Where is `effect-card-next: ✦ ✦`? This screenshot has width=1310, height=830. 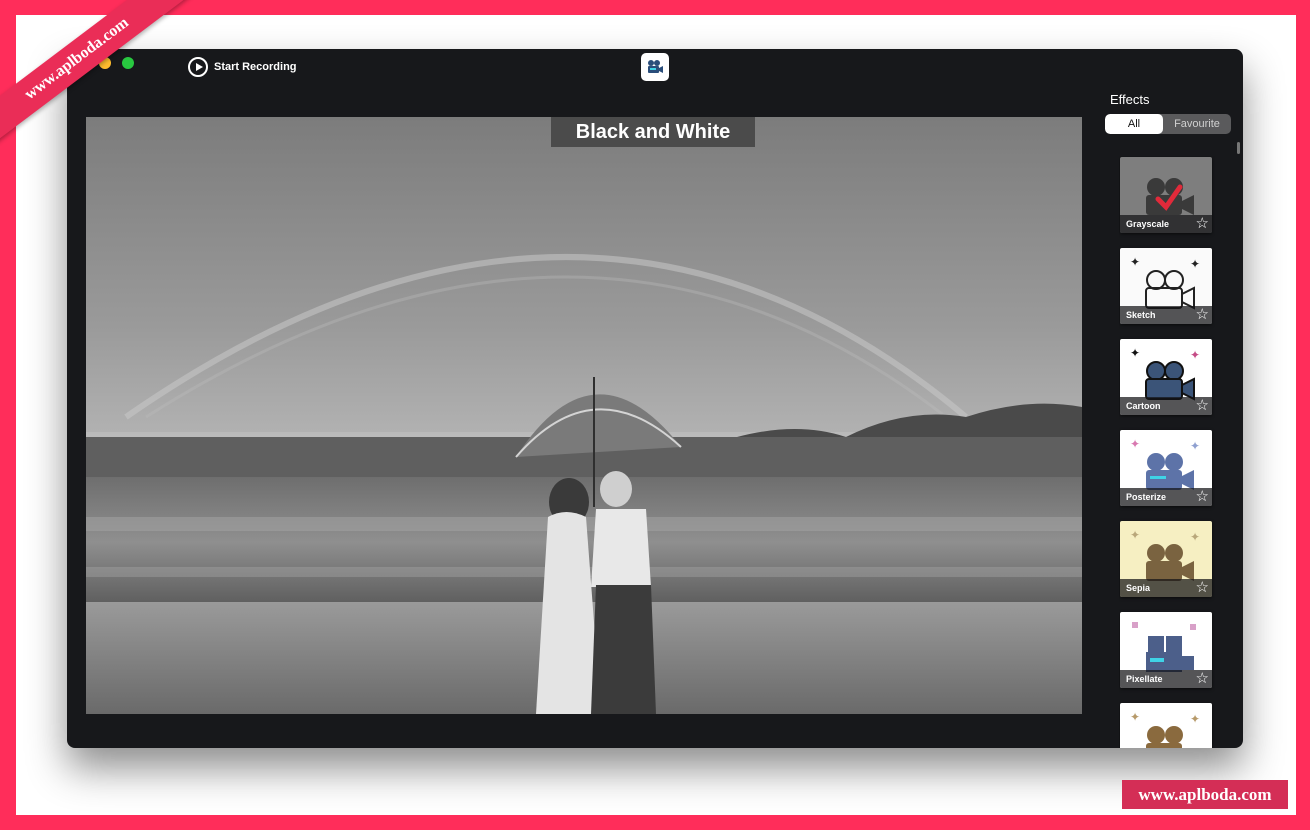
effect-card-next: ✦ ✦ is located at coordinates (1166, 725).